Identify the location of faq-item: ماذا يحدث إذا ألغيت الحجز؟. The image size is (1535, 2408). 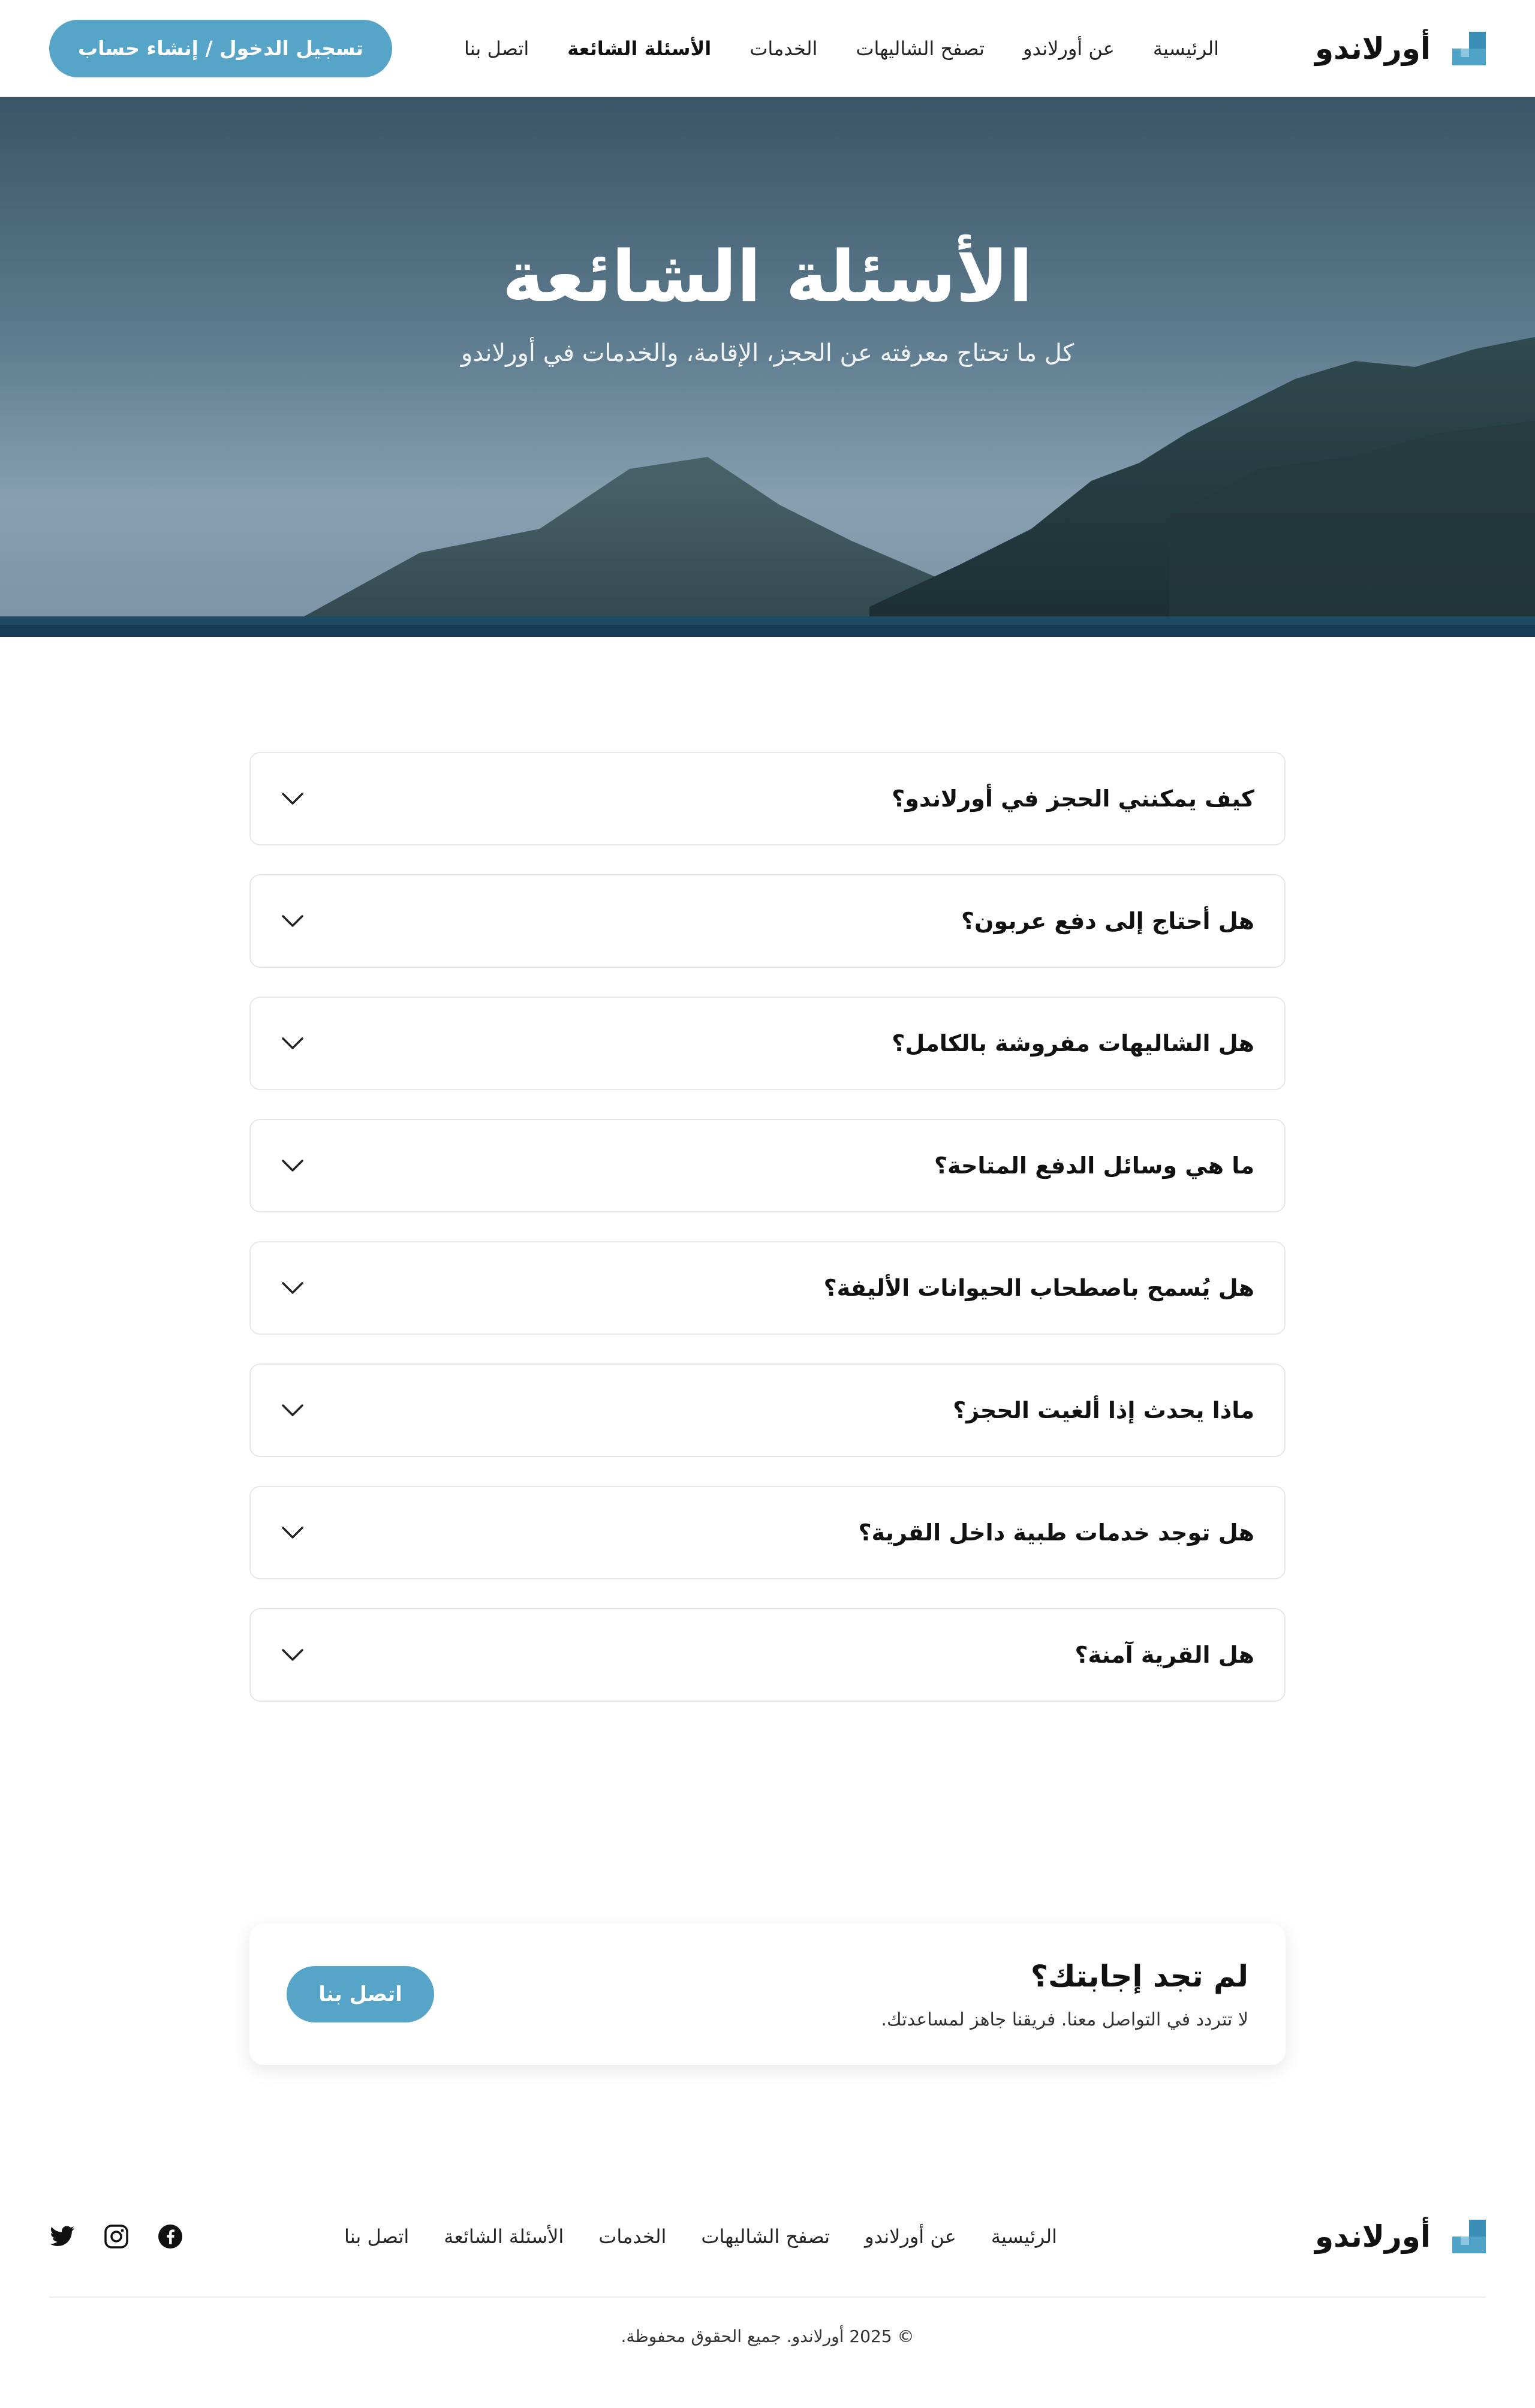
(767, 1410).